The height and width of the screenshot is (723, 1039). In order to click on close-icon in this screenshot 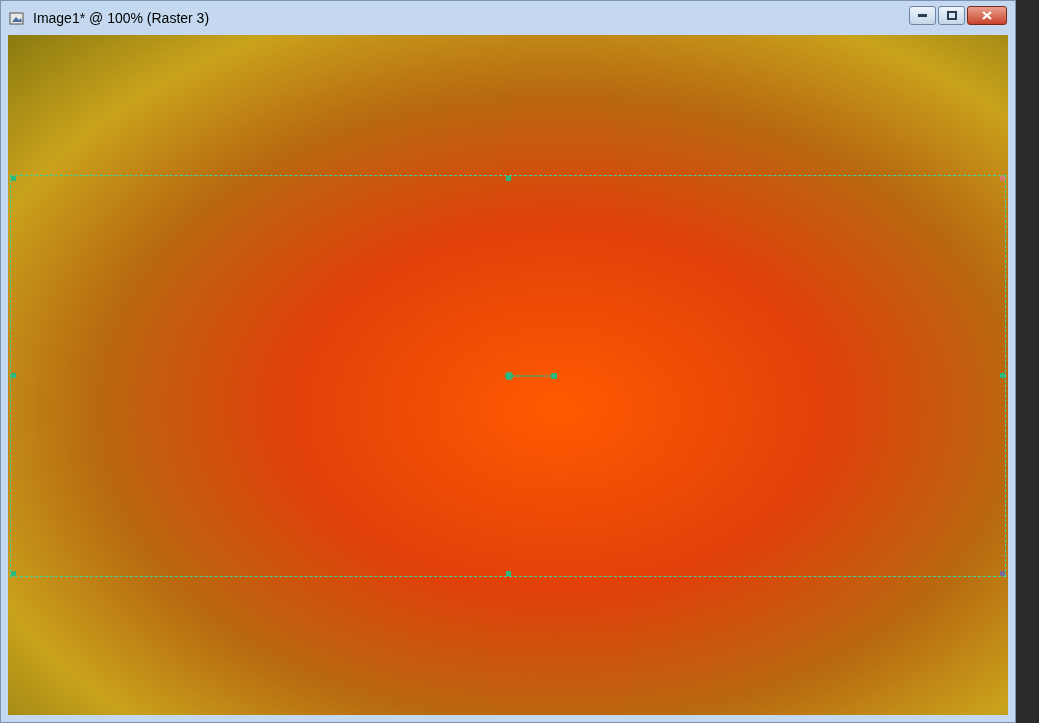, I will do `click(987, 15)`.